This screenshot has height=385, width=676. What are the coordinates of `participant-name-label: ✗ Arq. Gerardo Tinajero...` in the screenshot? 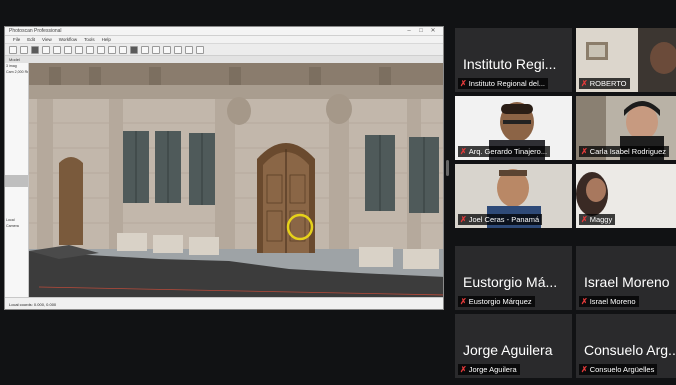 It's located at (504, 151).